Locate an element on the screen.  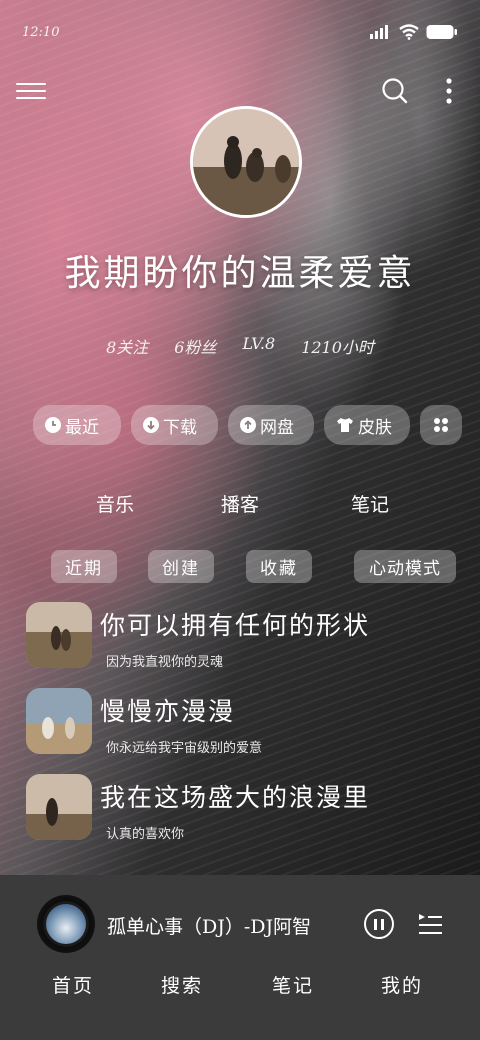
recent-label: 最近 is located at coordinates (82, 427).